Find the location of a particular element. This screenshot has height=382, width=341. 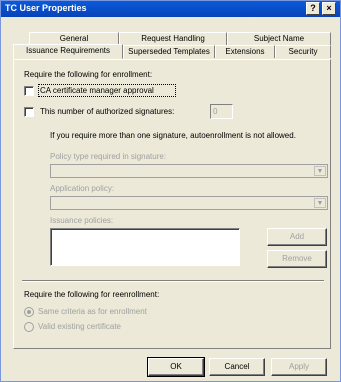

signatures-checkbox is located at coordinates (29, 112).